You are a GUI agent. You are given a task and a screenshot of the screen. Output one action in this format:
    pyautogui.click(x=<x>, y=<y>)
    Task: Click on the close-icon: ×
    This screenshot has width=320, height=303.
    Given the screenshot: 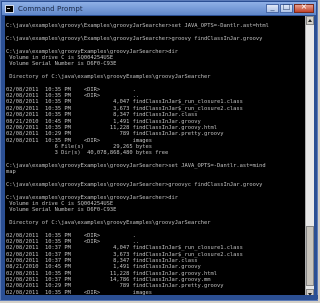 What is the action you would take?
    pyautogui.click(x=304, y=6)
    